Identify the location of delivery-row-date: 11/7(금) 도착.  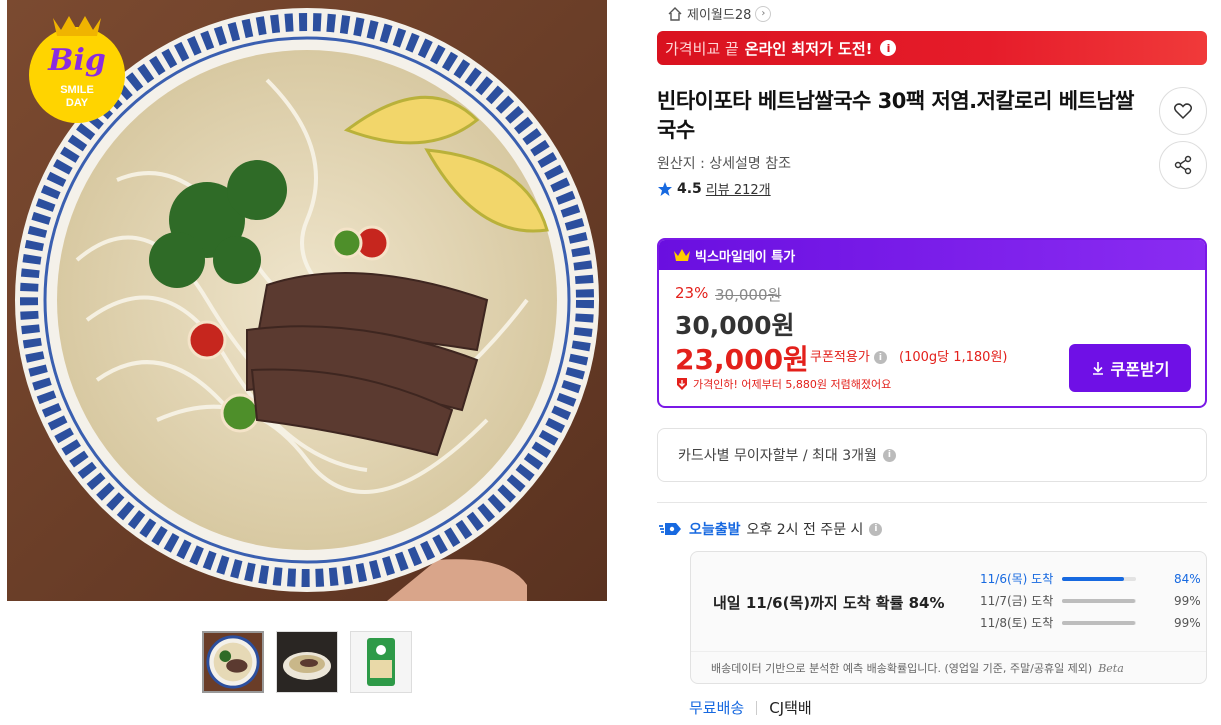
(1017, 601).